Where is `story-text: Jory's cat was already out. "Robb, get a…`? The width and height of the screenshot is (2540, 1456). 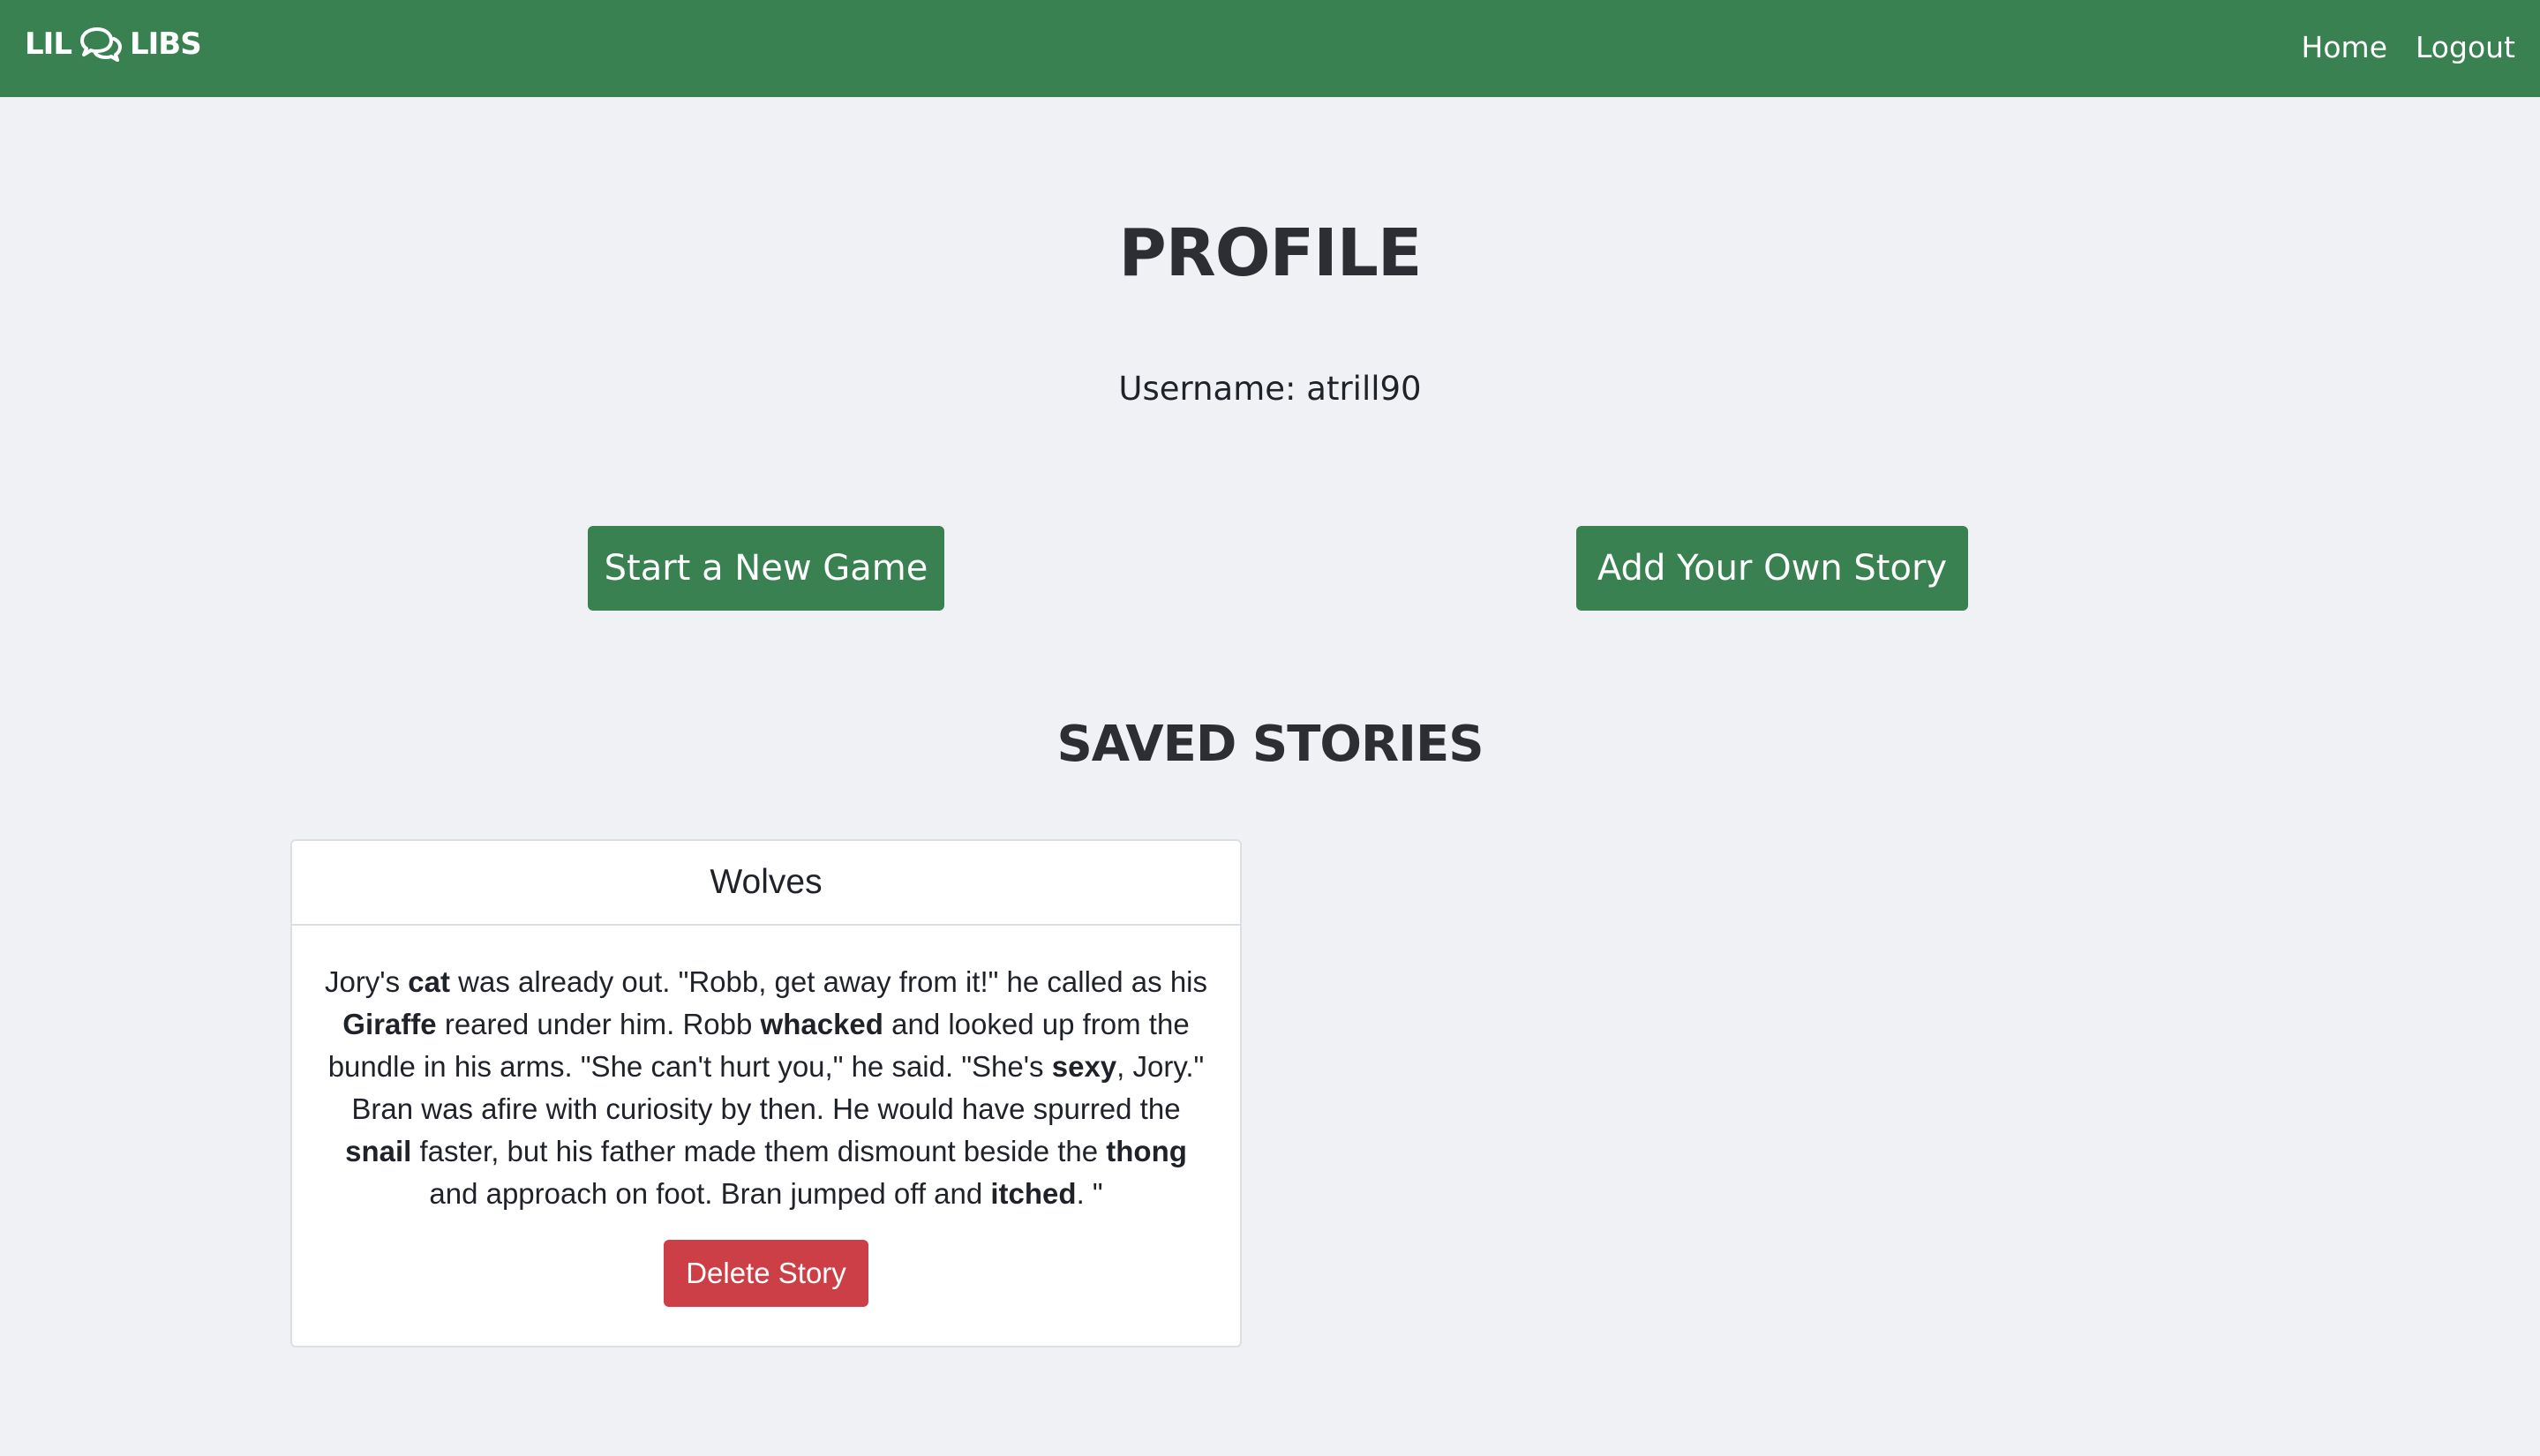 story-text: Jory's cat was already out. "Robb, get a… is located at coordinates (766, 1088).